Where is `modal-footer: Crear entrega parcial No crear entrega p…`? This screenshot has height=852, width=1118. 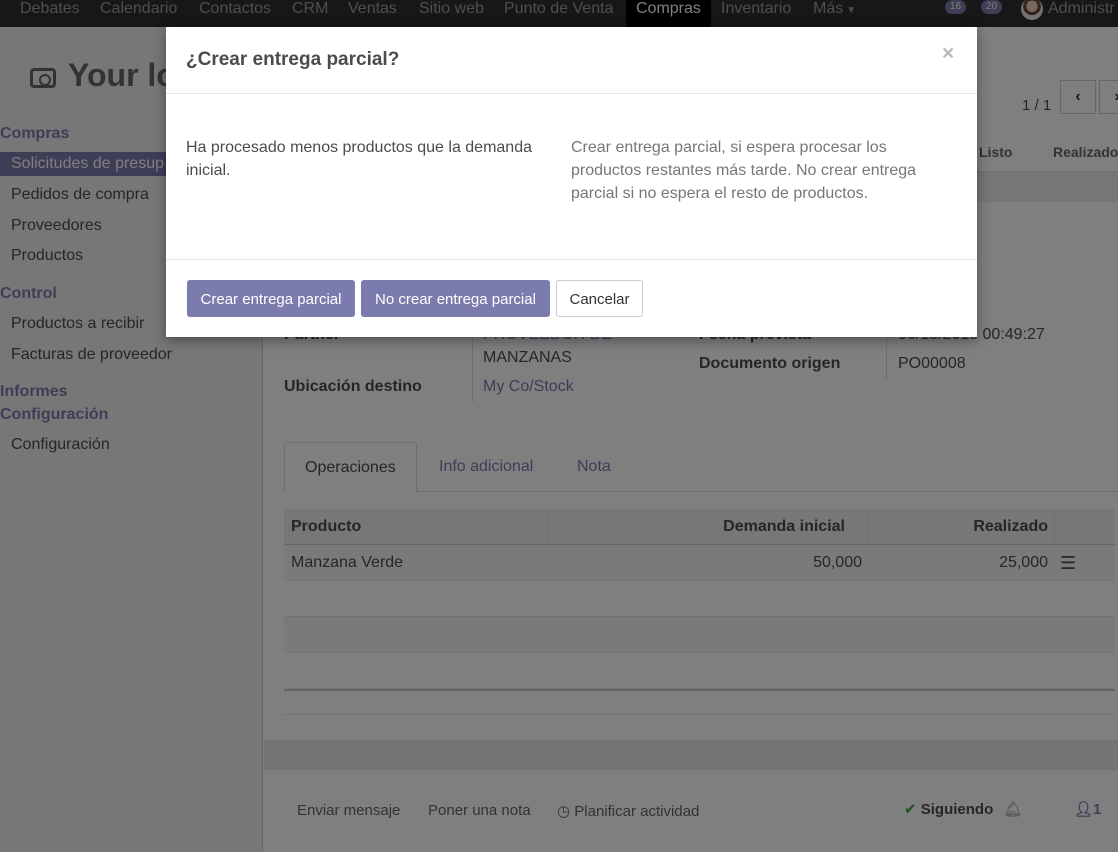
modal-footer: Crear entrega parcial No crear entrega p… is located at coordinates (571, 298).